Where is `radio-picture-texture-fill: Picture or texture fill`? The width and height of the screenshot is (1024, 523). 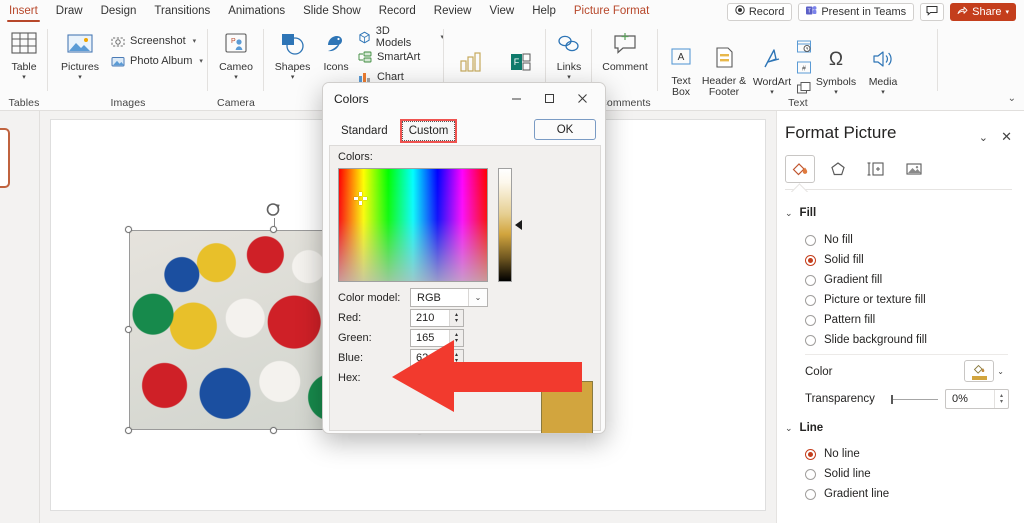 radio-picture-texture-fill: Picture or texture fill is located at coordinates (865, 300).